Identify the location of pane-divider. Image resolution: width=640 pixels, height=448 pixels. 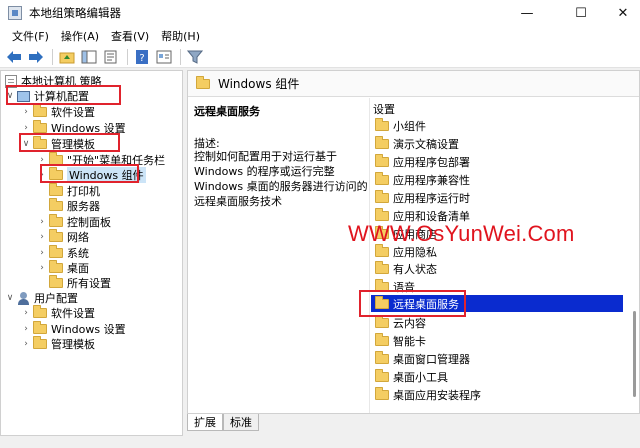
(369, 255).